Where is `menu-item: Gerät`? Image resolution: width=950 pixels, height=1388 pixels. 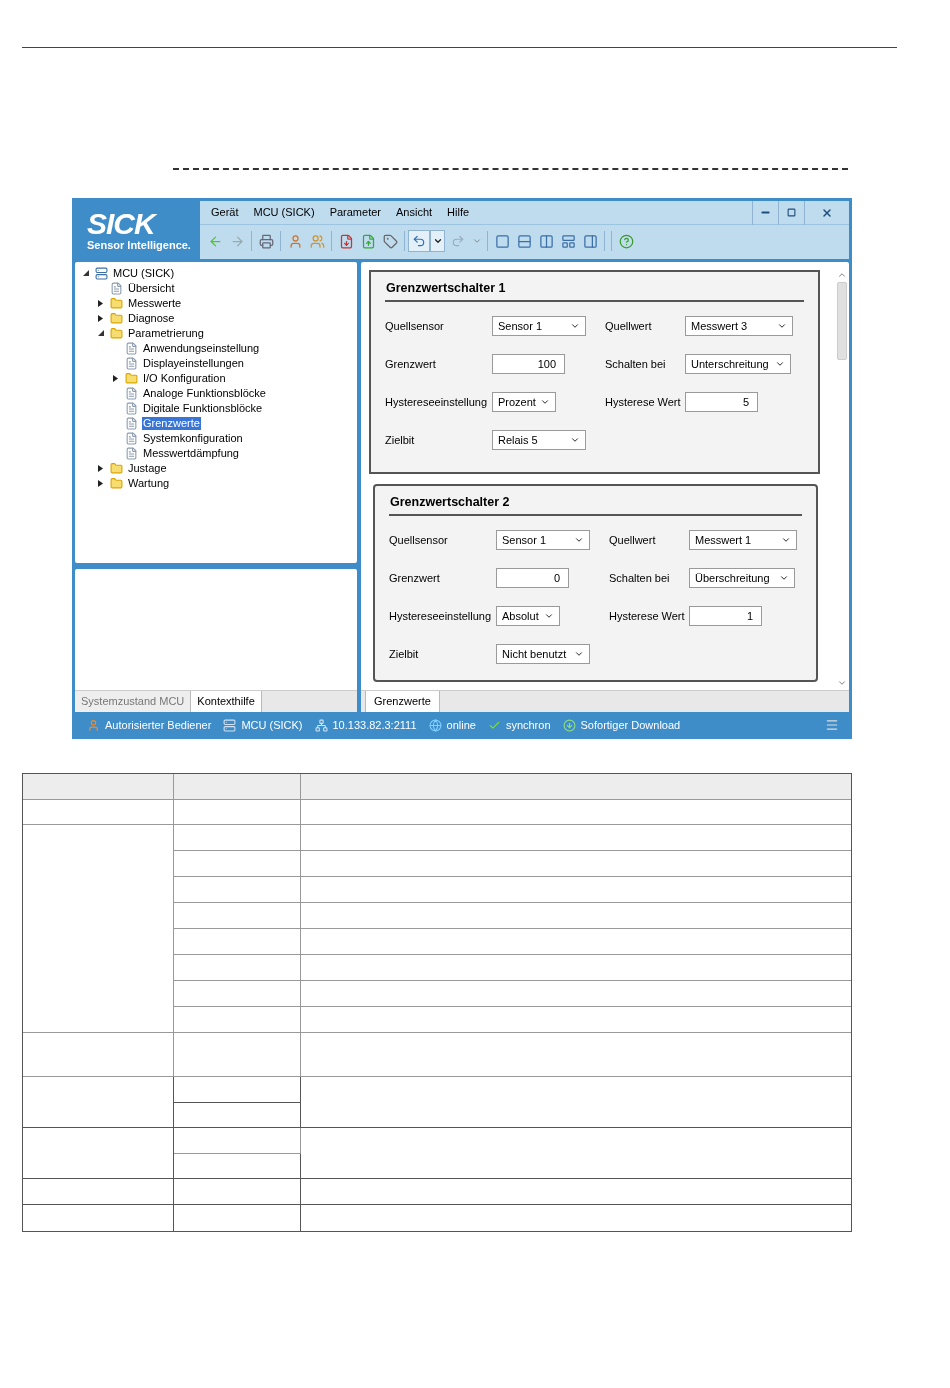
menu-item: Gerät is located at coordinates (225, 212).